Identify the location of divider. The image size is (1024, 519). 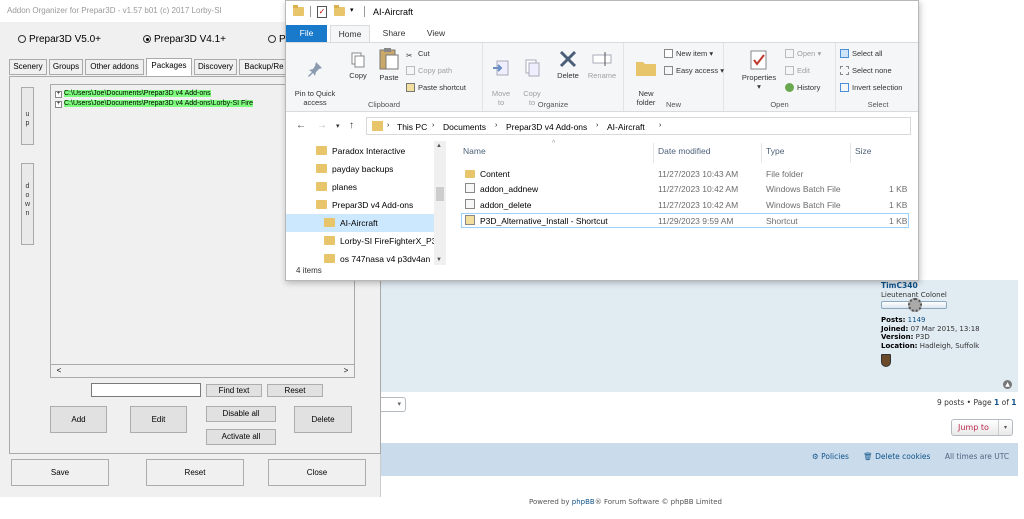
(364, 11).